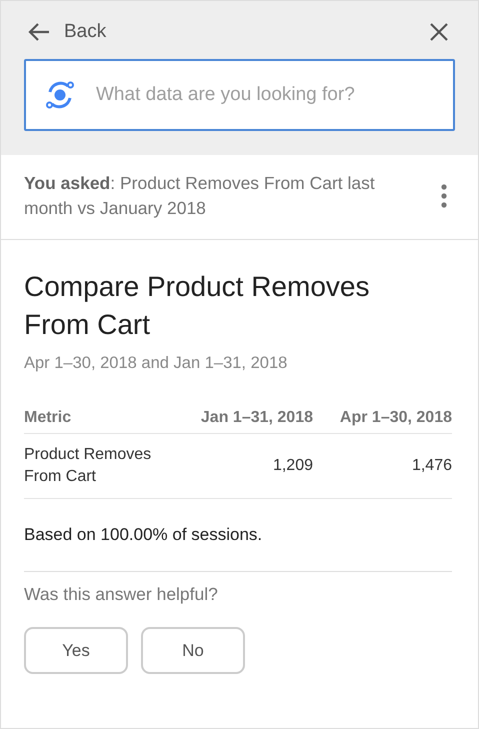 The image size is (479, 729). Describe the element at coordinates (382, 466) in the screenshot. I see `table-cell: 1,476` at that location.